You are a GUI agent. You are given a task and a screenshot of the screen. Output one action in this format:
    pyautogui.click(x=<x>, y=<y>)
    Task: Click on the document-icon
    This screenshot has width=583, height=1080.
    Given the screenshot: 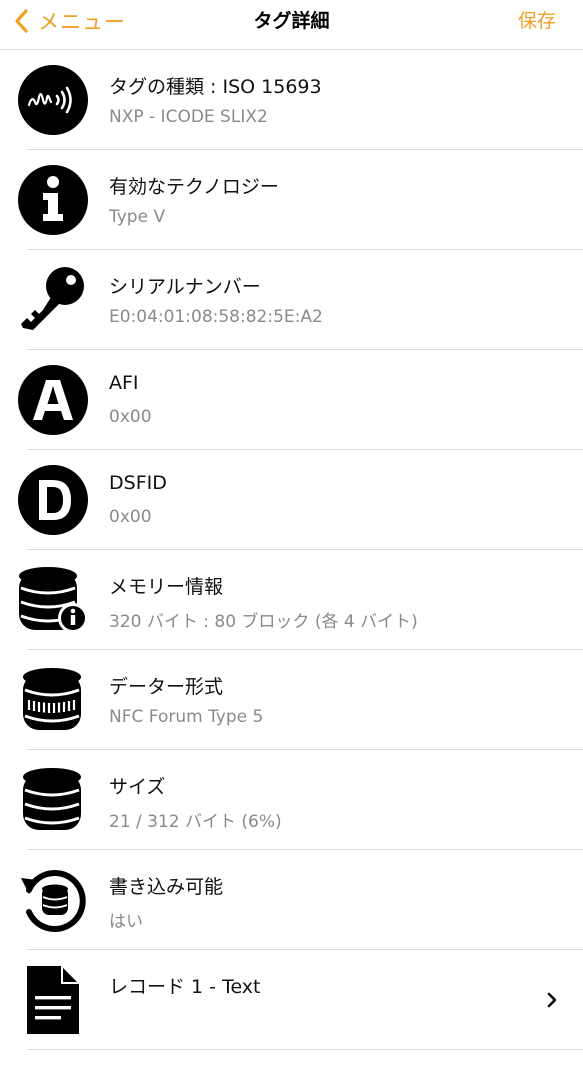 What is the action you would take?
    pyautogui.click(x=53, y=1000)
    